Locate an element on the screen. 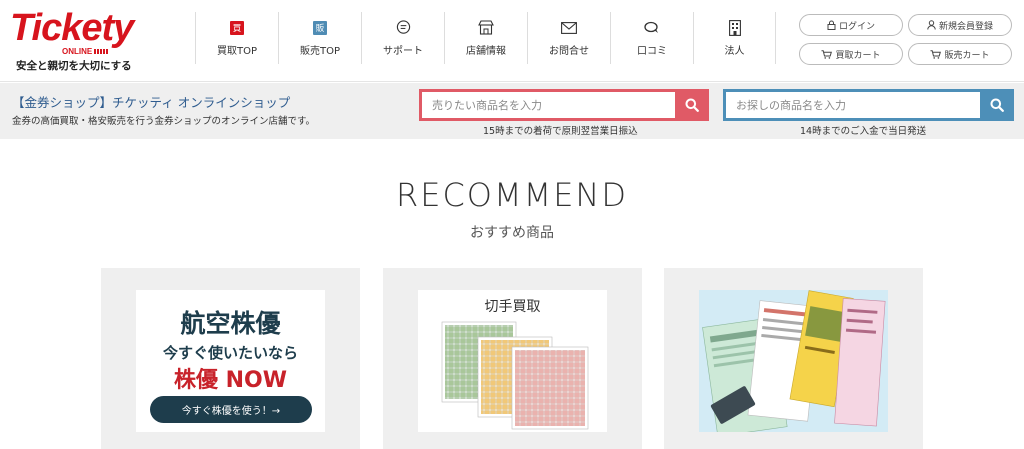 The image size is (1024, 449). buy-search: お探しの商品名を入力 is located at coordinates (868, 105).